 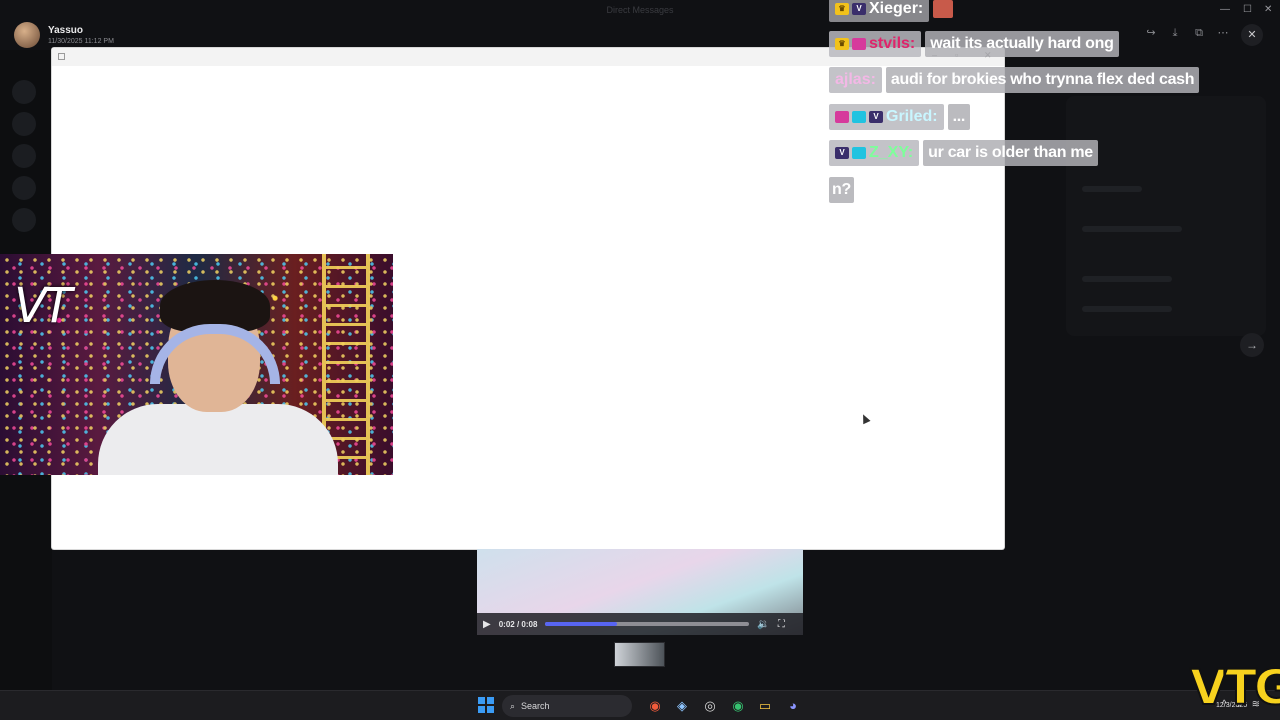 What do you see at coordinates (81, 41) in the screenshot?
I see `message-timestamp: 11/30/2025 11:12 PM` at bounding box center [81, 41].